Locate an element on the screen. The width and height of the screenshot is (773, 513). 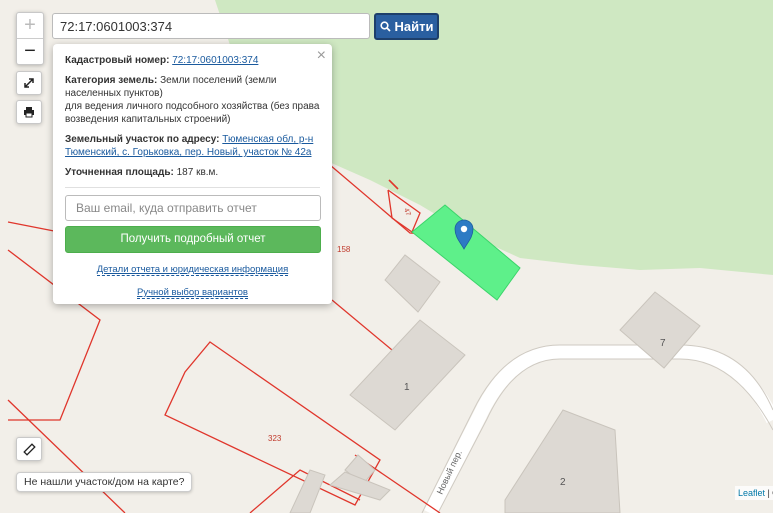
expand-icon is located at coordinates (29, 83).